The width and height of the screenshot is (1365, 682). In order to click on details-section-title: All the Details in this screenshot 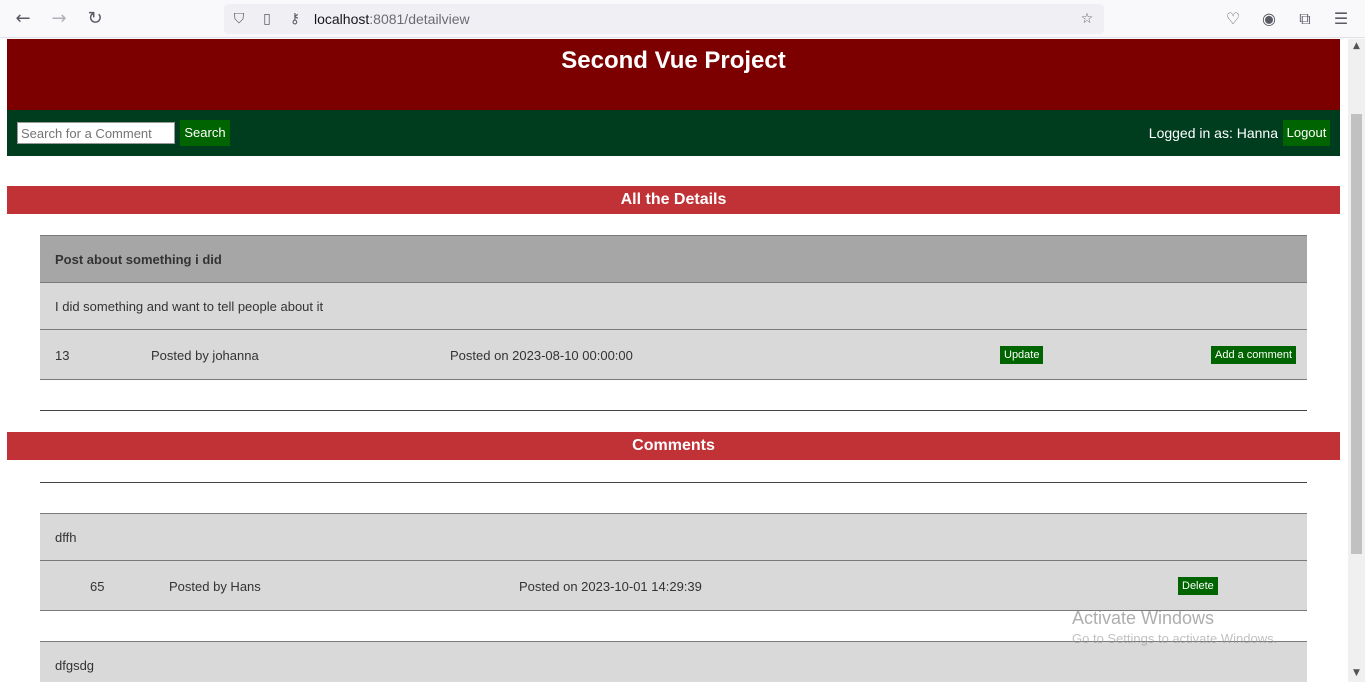, I will do `click(673, 200)`.